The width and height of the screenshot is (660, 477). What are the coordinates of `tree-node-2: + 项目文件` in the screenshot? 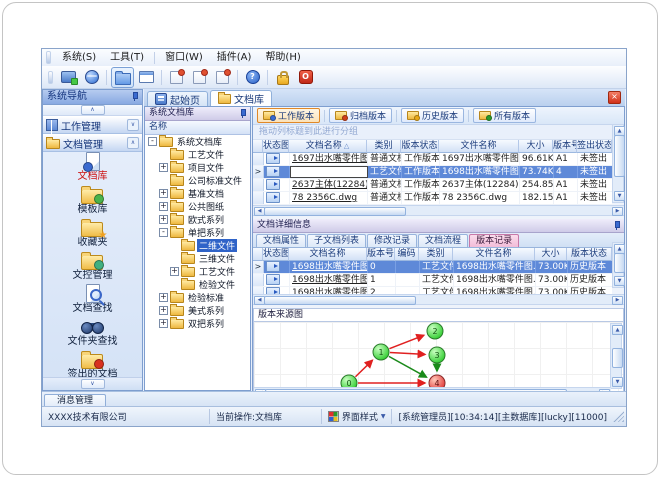 It's located at (197, 167).